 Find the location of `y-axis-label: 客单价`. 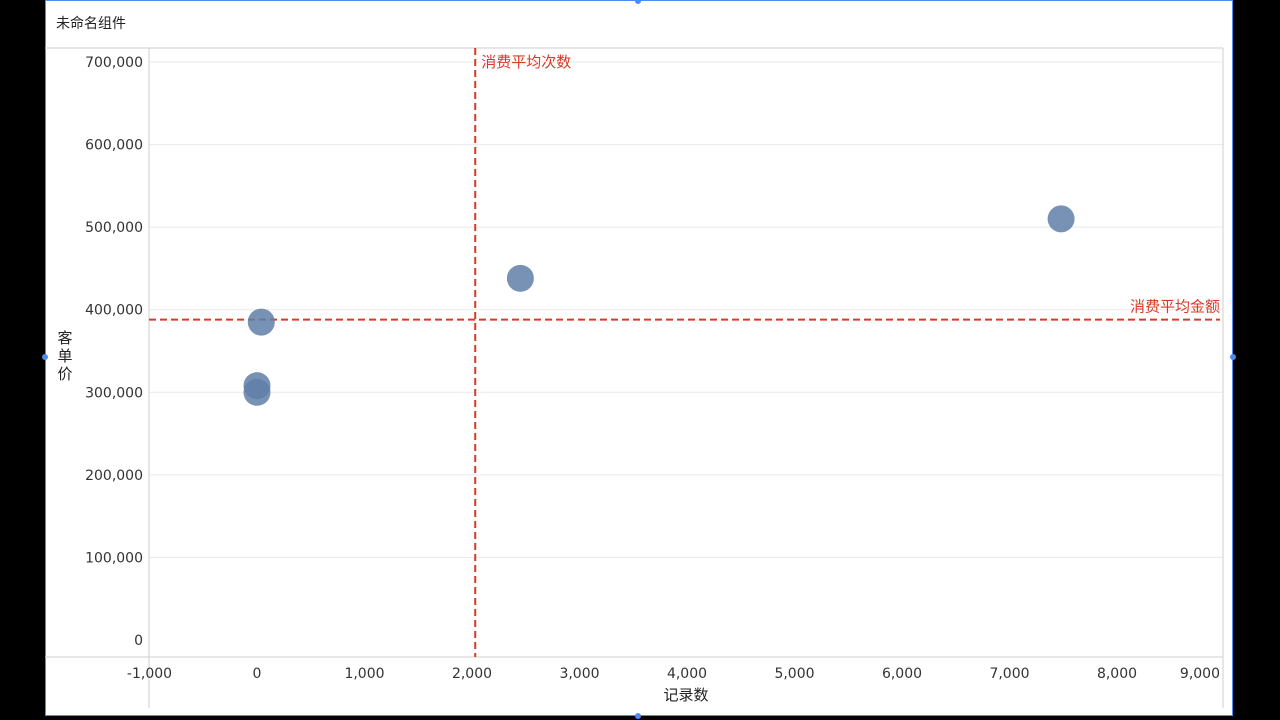

y-axis-label: 客单价 is located at coordinates (64, 356).